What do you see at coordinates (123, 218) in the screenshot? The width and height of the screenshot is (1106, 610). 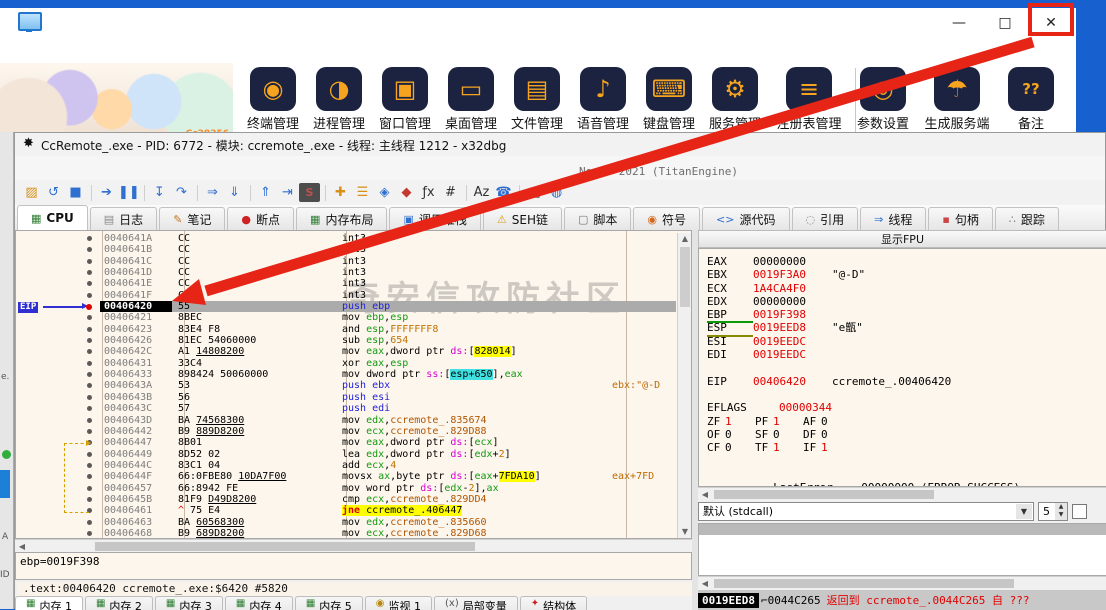 I see `dbg-tab: ▤ 日志` at bounding box center [123, 218].